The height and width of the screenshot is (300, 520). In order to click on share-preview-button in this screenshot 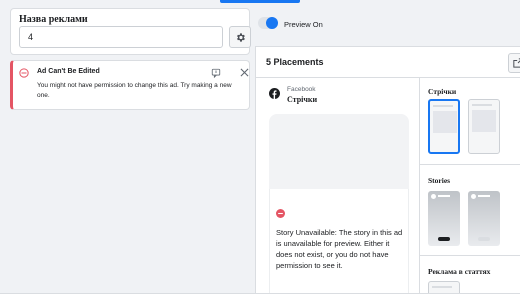, I will do `click(514, 63)`.